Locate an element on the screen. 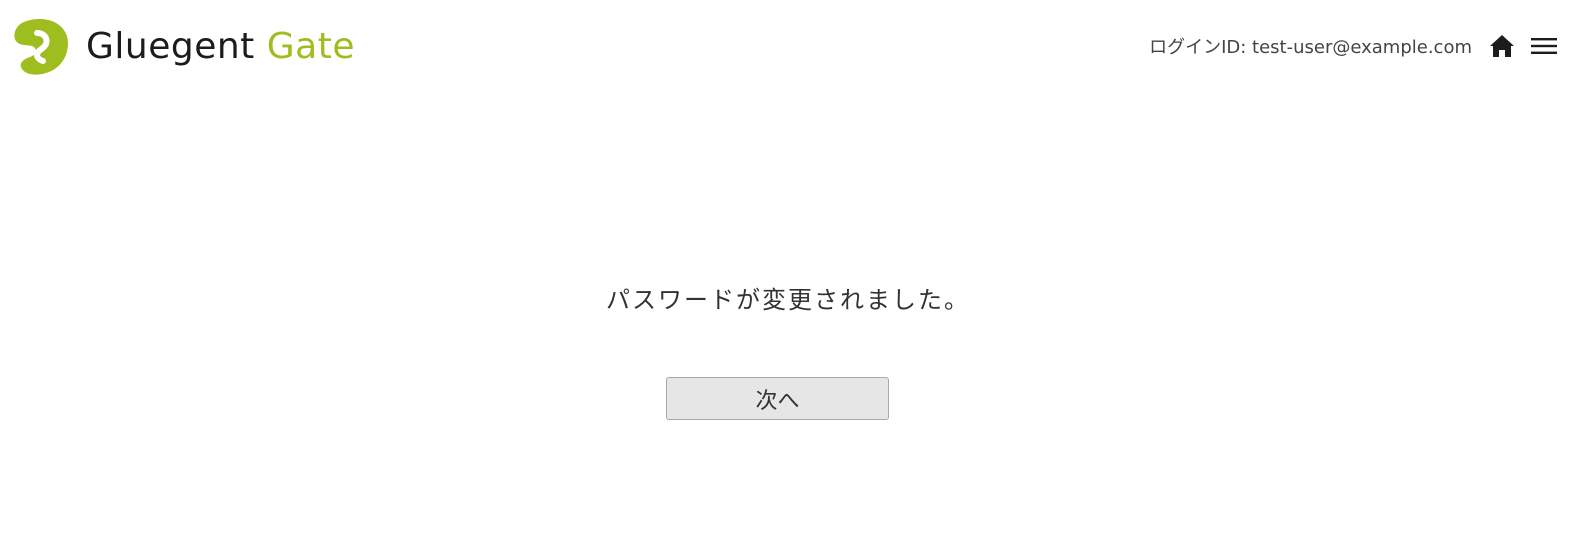 This screenshot has width=1576, height=533. main-content: パスワードが変更されました。 is located at coordinates (788, 300).